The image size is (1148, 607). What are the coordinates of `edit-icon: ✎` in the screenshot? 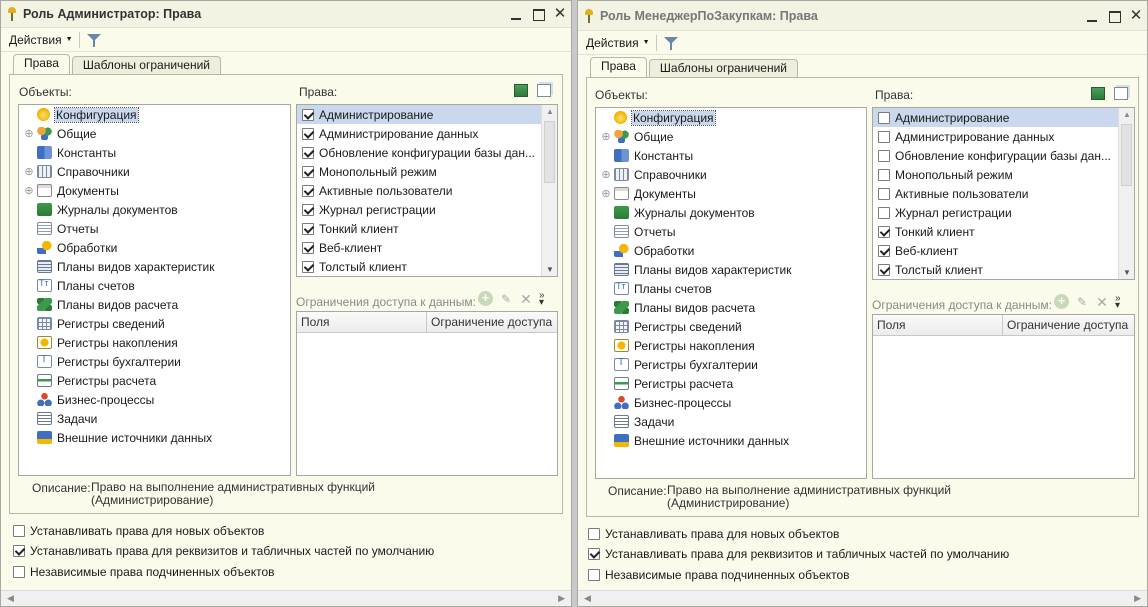 It's located at (506, 299).